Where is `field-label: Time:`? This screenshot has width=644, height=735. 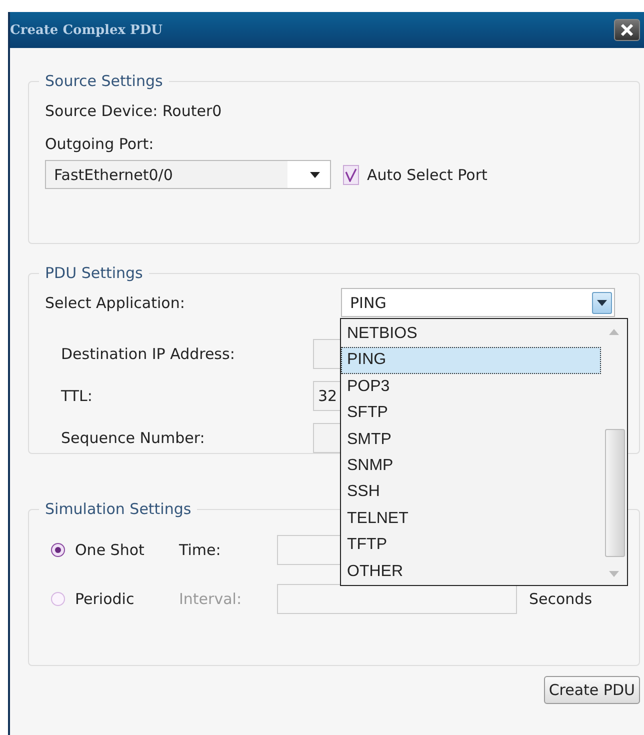 field-label: Time: is located at coordinates (200, 550).